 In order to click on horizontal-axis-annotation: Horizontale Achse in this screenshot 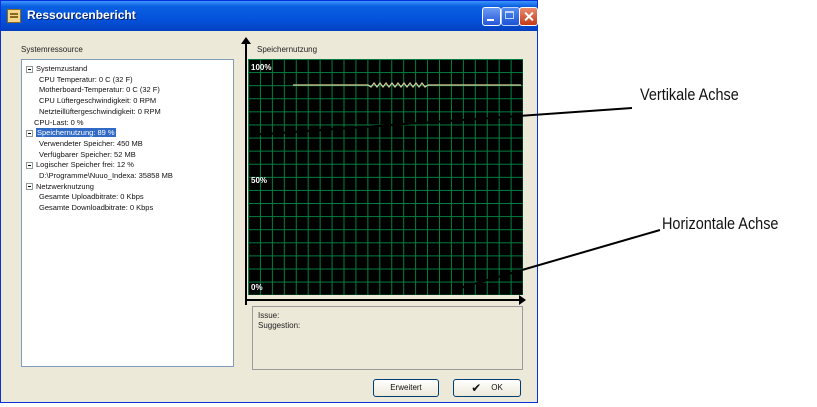, I will do `click(720, 223)`.